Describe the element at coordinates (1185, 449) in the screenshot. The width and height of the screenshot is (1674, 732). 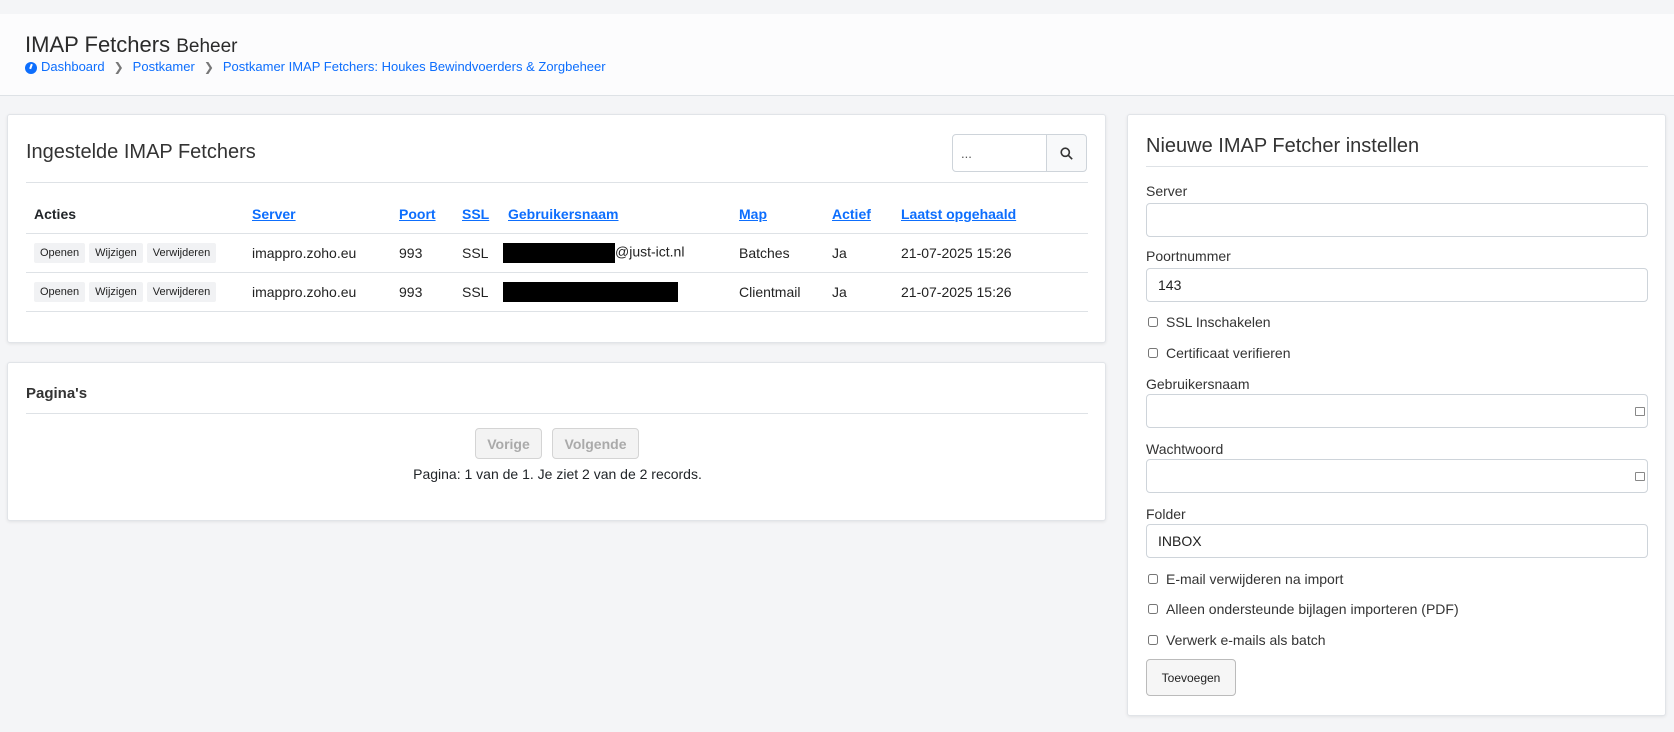
I see `password-label: Wachtwoord` at that location.